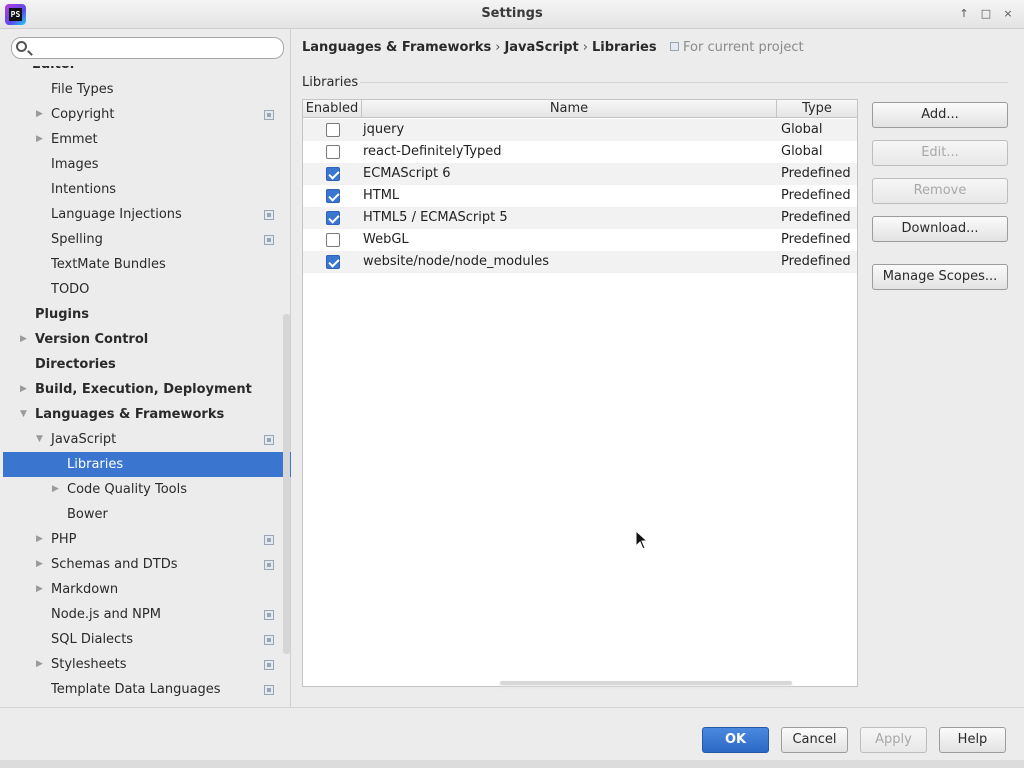  Describe the element at coordinates (145, 614) in the screenshot. I see `sidebar-item-node-js-and-npm: Node.js and NPM` at that location.